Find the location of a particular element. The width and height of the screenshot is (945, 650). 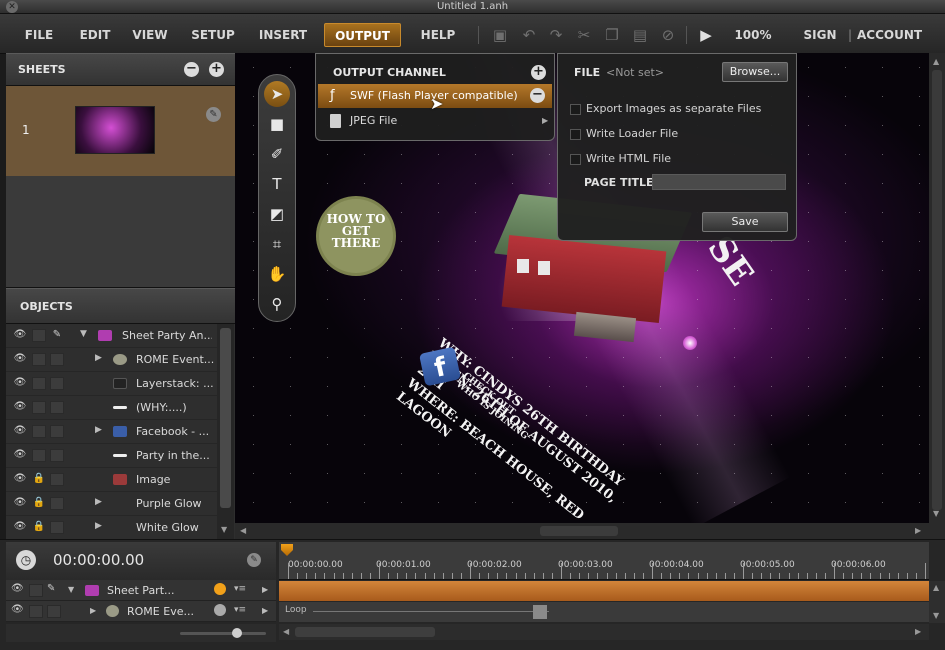

objects-scrollbar: ▼ is located at coordinates (225, 431).